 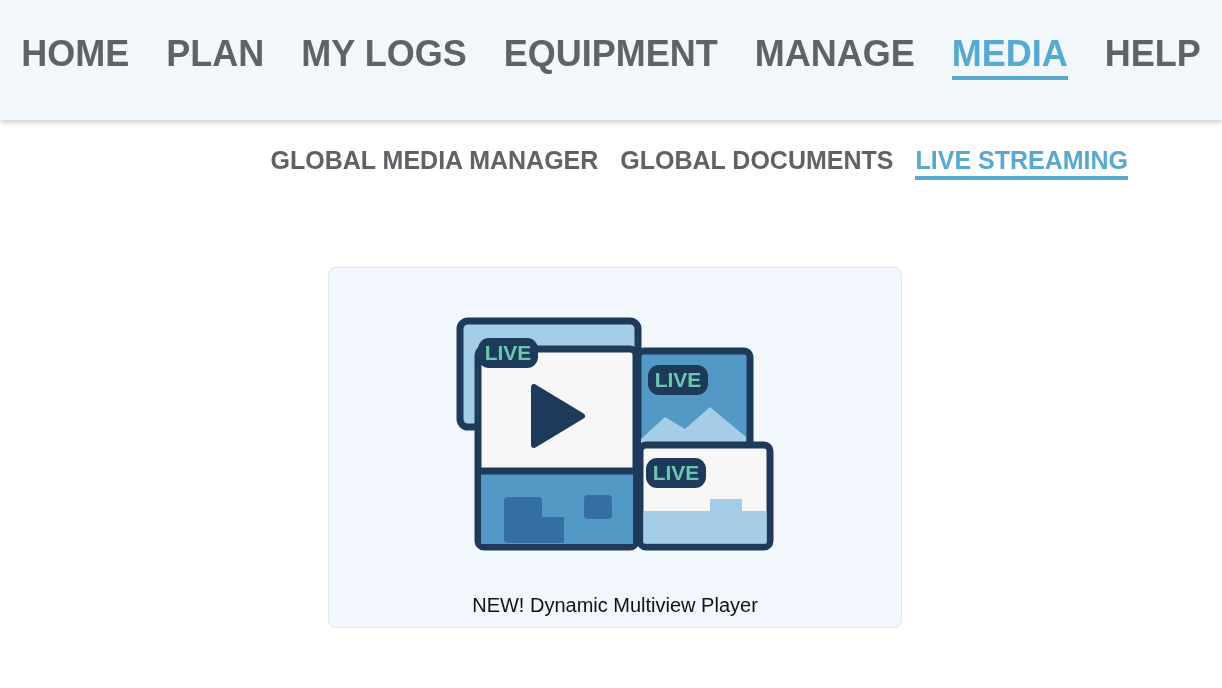 I want to click on nav-tab: PLAN, so click(x=215, y=57).